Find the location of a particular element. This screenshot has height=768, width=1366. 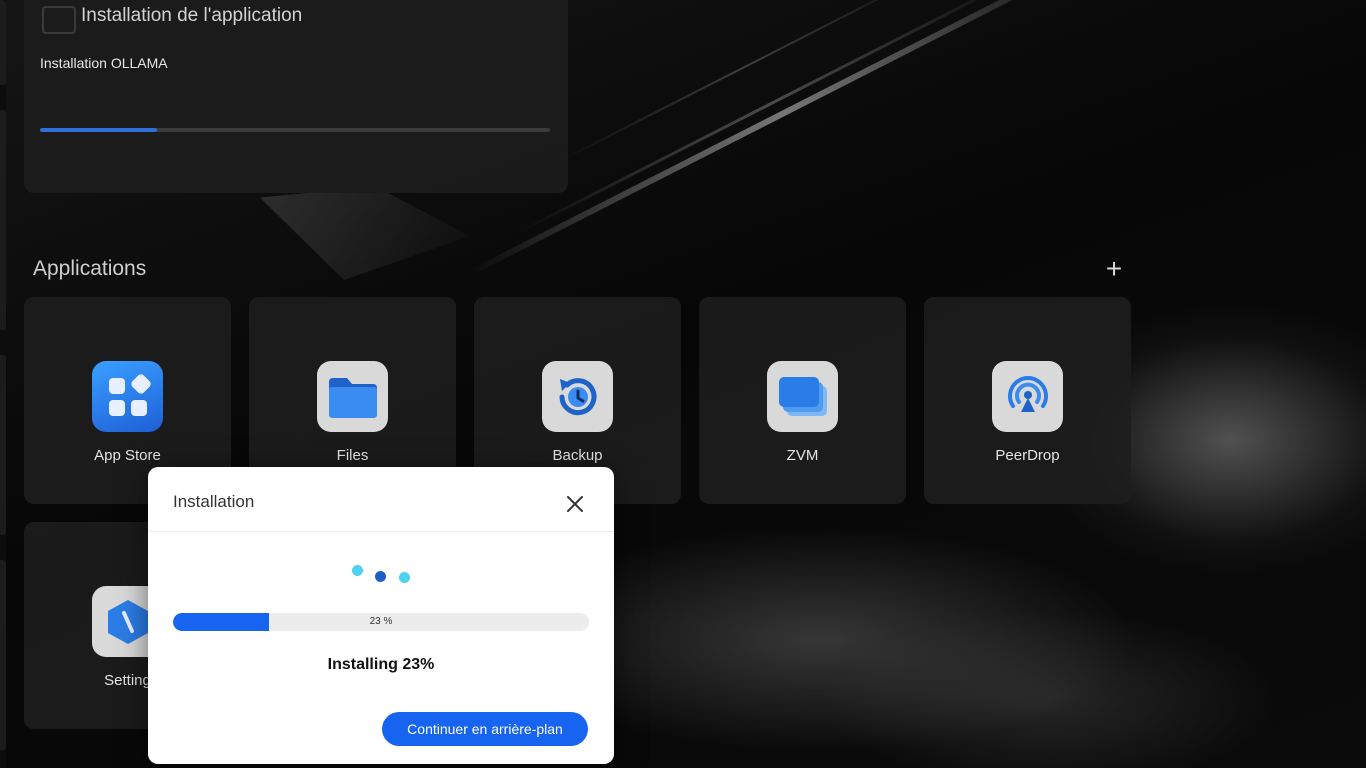

app-tile-peerdrop: PeerDrop is located at coordinates (1027, 400).